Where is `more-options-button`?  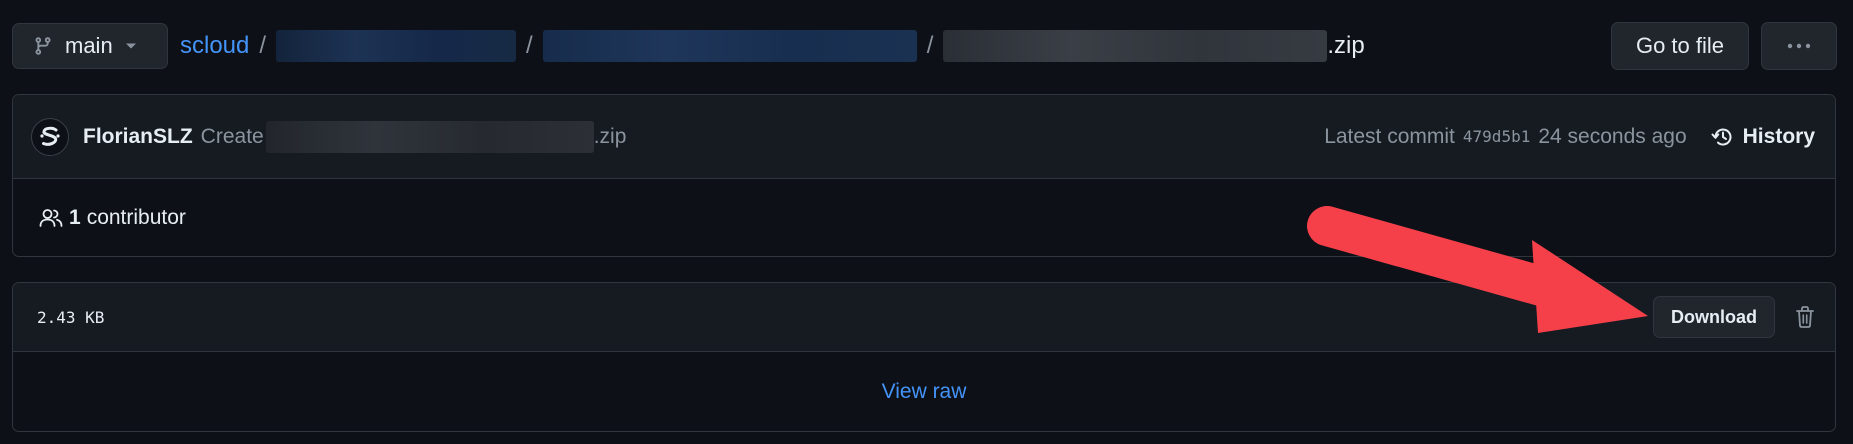 more-options-button is located at coordinates (1799, 46).